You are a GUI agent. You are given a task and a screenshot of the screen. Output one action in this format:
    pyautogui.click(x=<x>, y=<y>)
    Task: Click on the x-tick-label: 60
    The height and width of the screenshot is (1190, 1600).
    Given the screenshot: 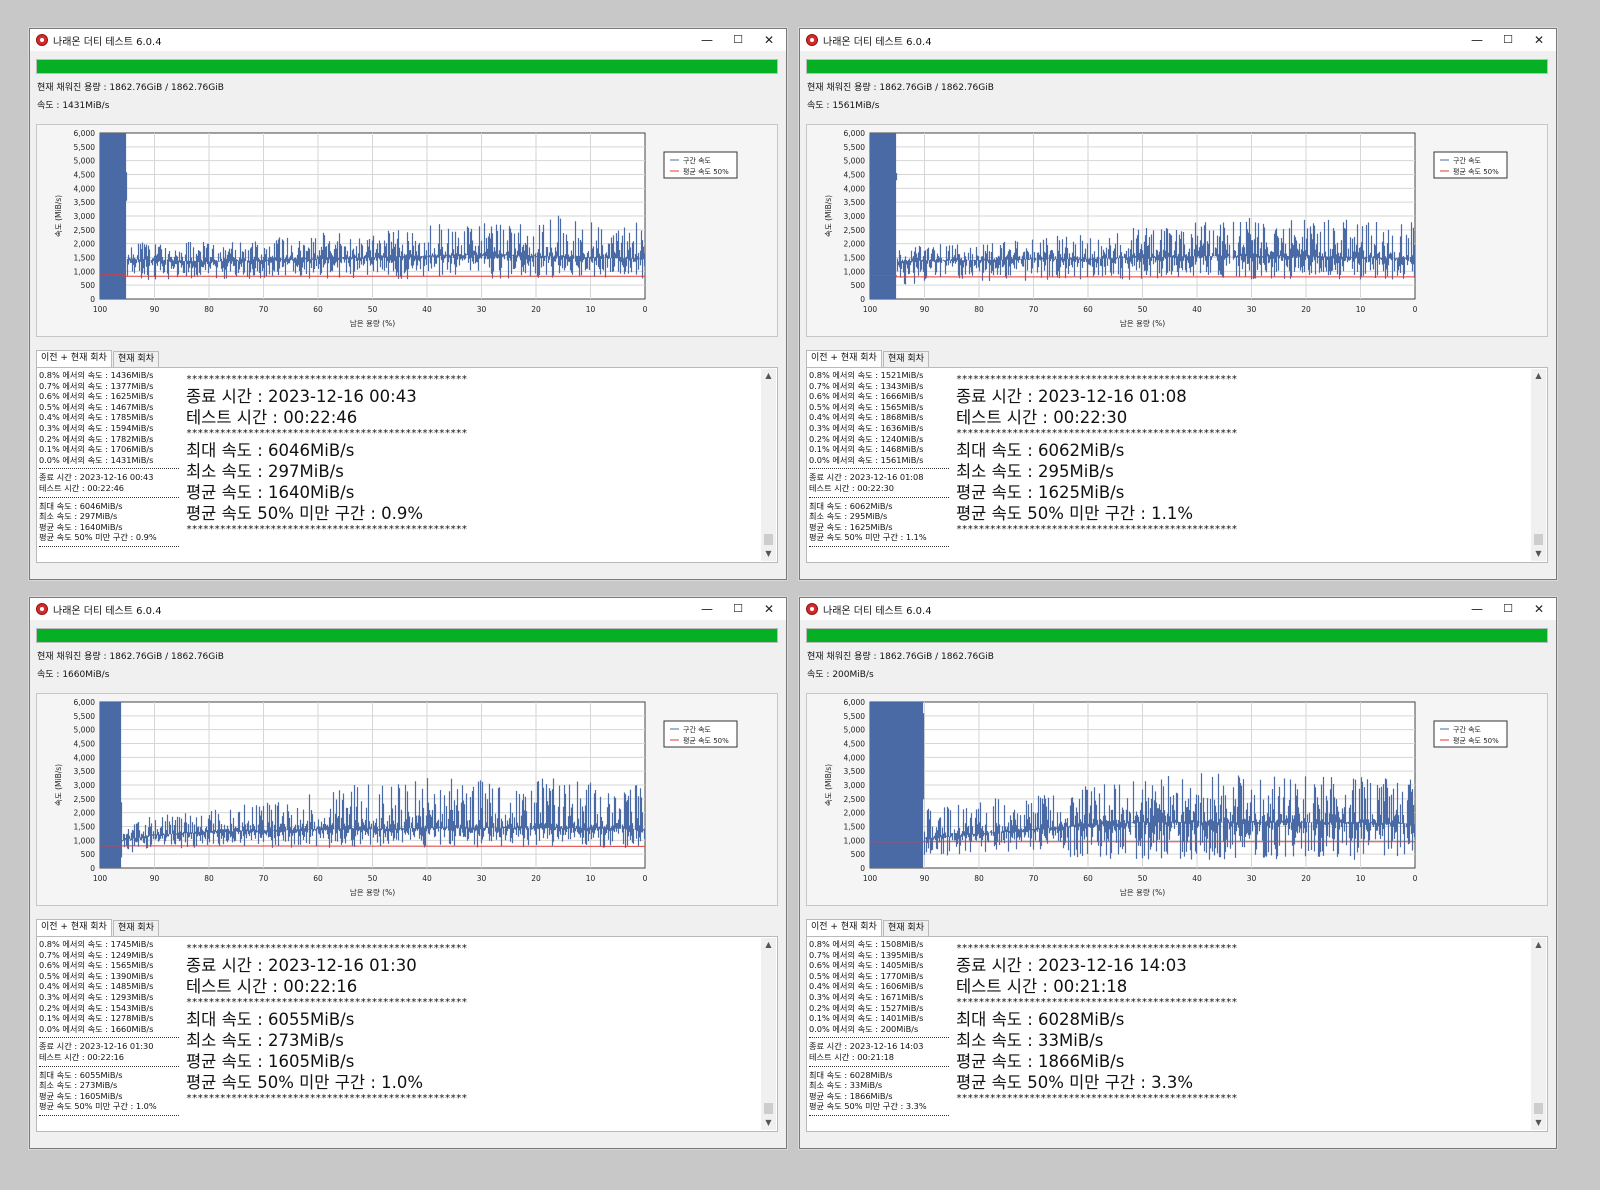 What is the action you would take?
    pyautogui.click(x=318, y=309)
    